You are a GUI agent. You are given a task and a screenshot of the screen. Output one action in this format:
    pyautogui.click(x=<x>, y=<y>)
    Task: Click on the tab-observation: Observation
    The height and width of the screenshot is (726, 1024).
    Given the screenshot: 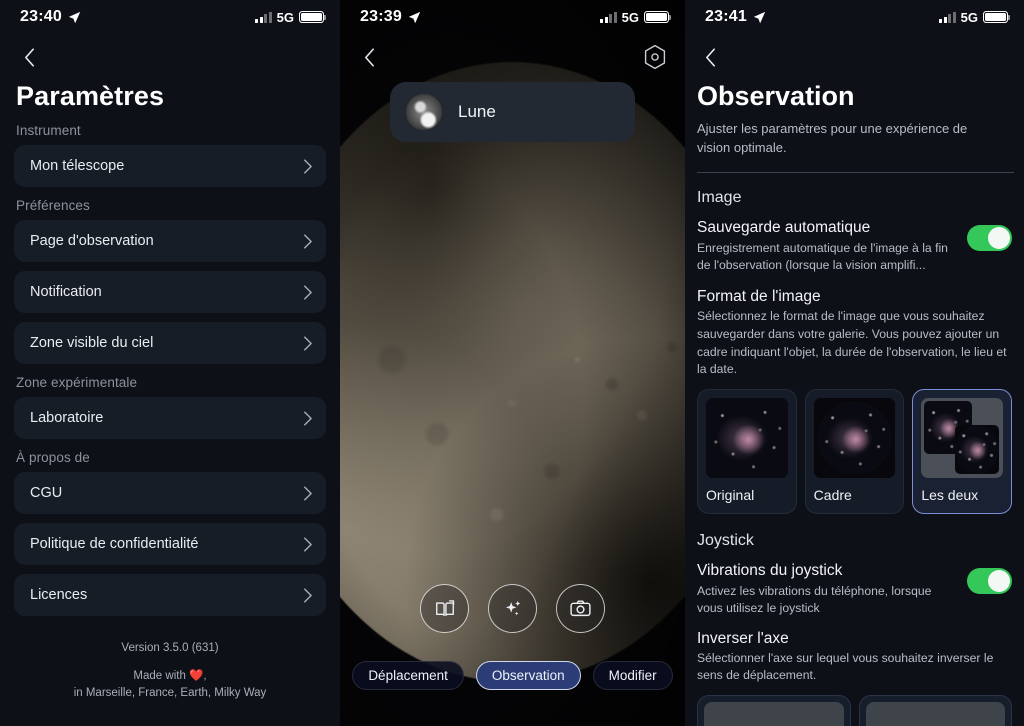 What is the action you would take?
    pyautogui.click(x=528, y=675)
    